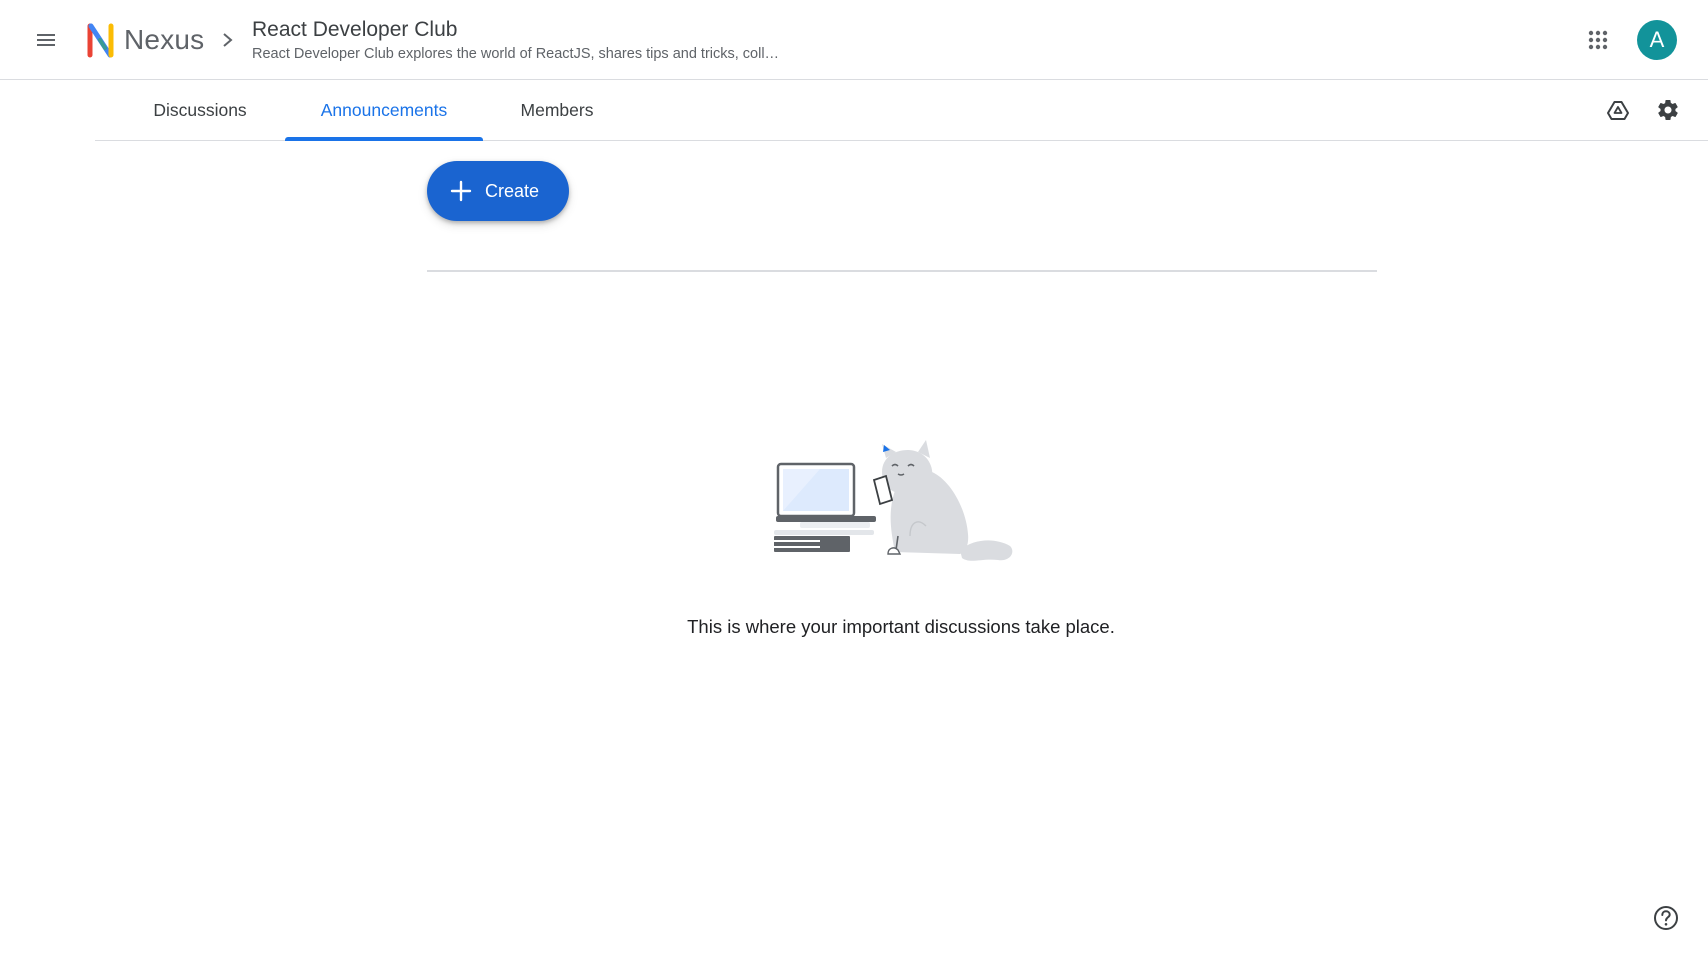  I want to click on tab-label: Members, so click(557, 109).